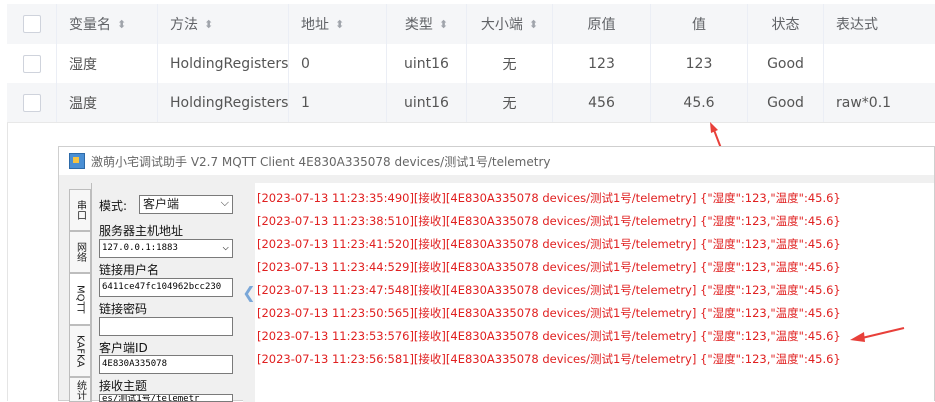 This screenshot has height=402, width=935. I want to click on header-method: 方法 ⬍, so click(223, 24).